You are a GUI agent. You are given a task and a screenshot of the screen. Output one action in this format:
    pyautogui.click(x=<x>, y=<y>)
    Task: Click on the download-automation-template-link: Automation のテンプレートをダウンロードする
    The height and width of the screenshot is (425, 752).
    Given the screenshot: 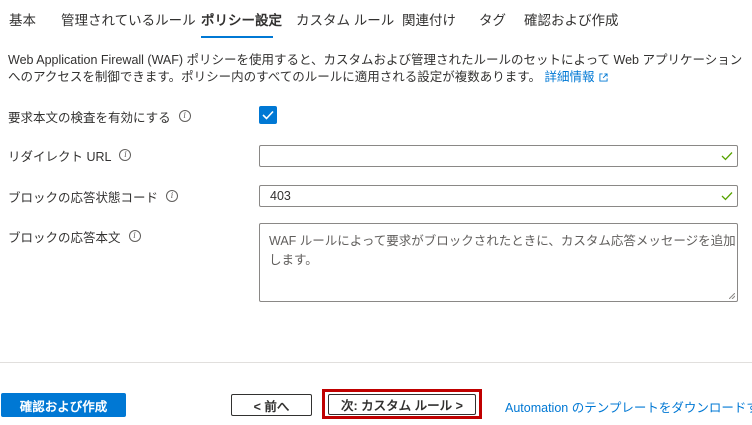 What is the action you would take?
    pyautogui.click(x=628, y=406)
    